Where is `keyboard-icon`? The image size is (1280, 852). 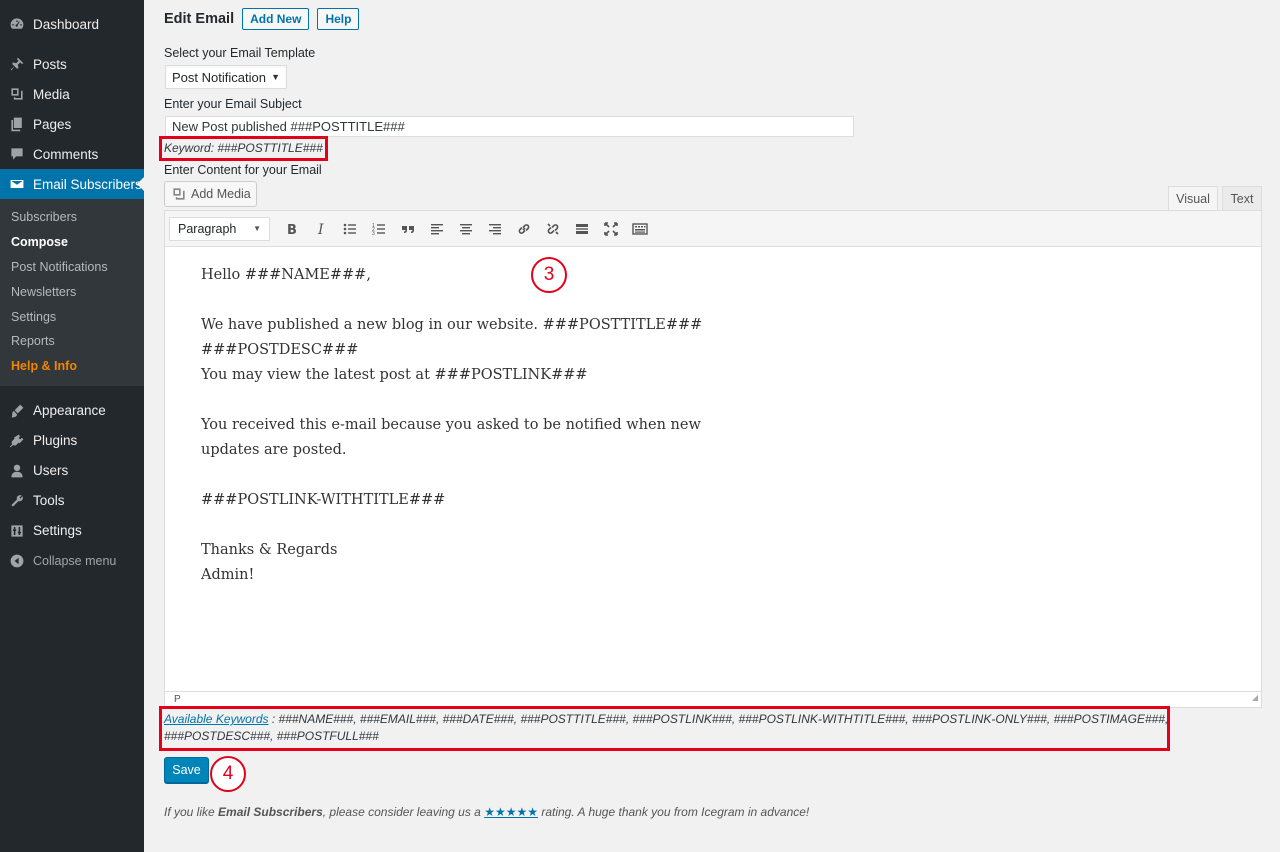
keyboard-icon is located at coordinates (639, 228).